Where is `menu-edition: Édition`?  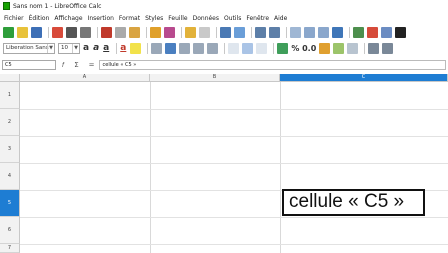 menu-edition: Édition is located at coordinates (39, 18).